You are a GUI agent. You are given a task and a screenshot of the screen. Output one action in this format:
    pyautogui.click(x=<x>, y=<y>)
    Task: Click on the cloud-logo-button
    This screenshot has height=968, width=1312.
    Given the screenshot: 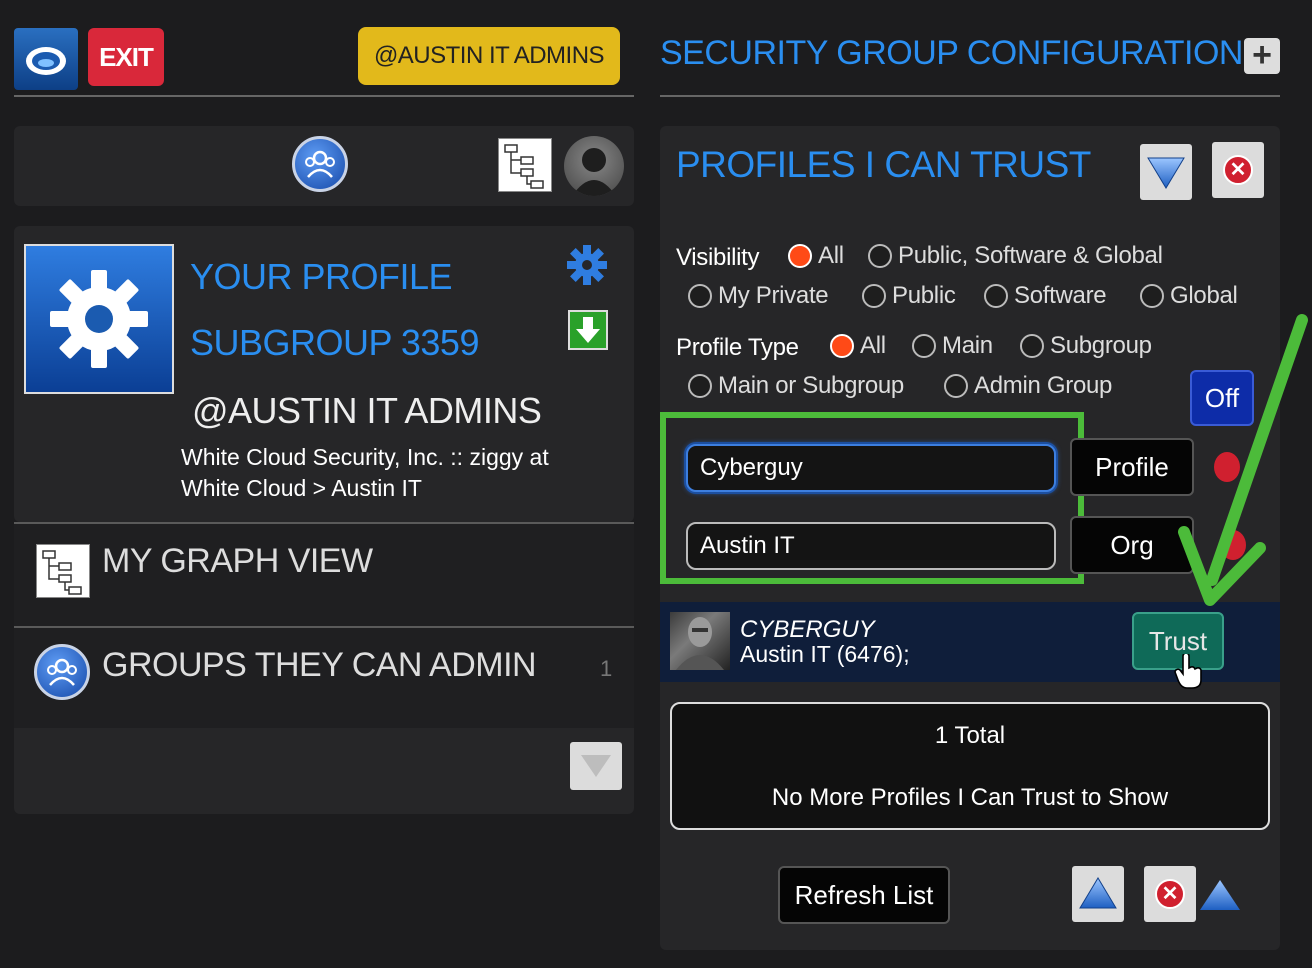 What is the action you would take?
    pyautogui.click(x=46, y=59)
    